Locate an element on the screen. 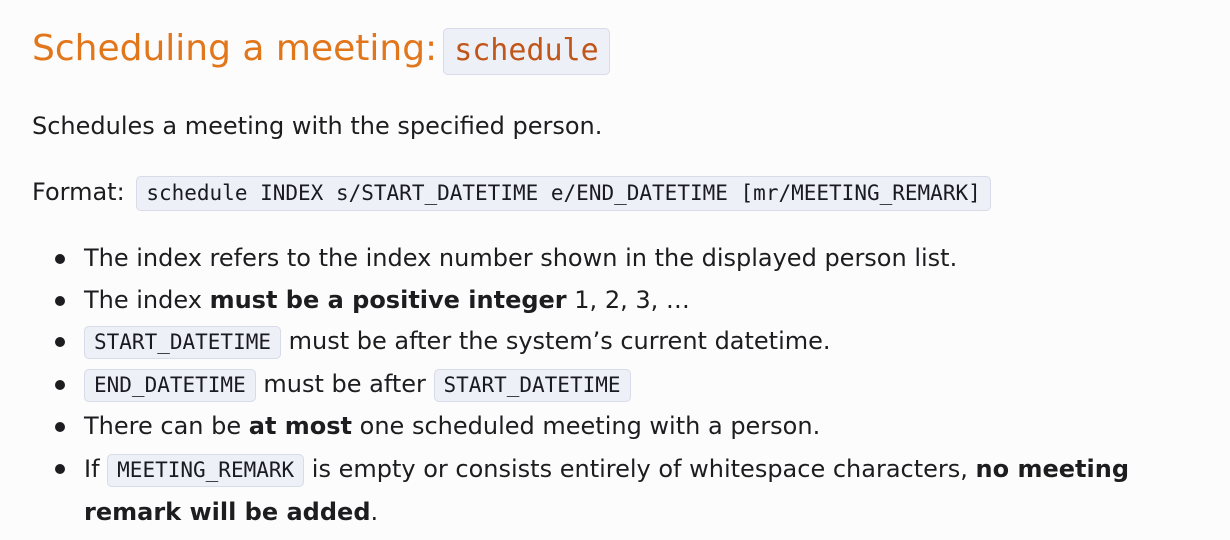 The image size is (1230, 540). rule-text-suffix: one scheduled meeting with a person. is located at coordinates (586, 426).